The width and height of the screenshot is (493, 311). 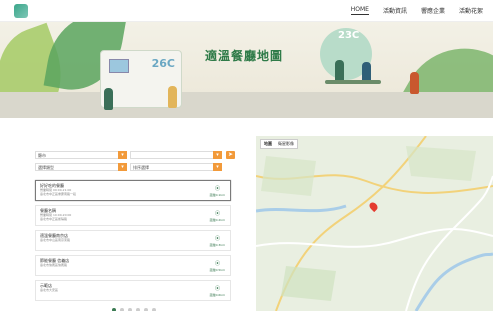 I want to click on restaurant-distance: 距離0.3km, so click(x=217, y=245).